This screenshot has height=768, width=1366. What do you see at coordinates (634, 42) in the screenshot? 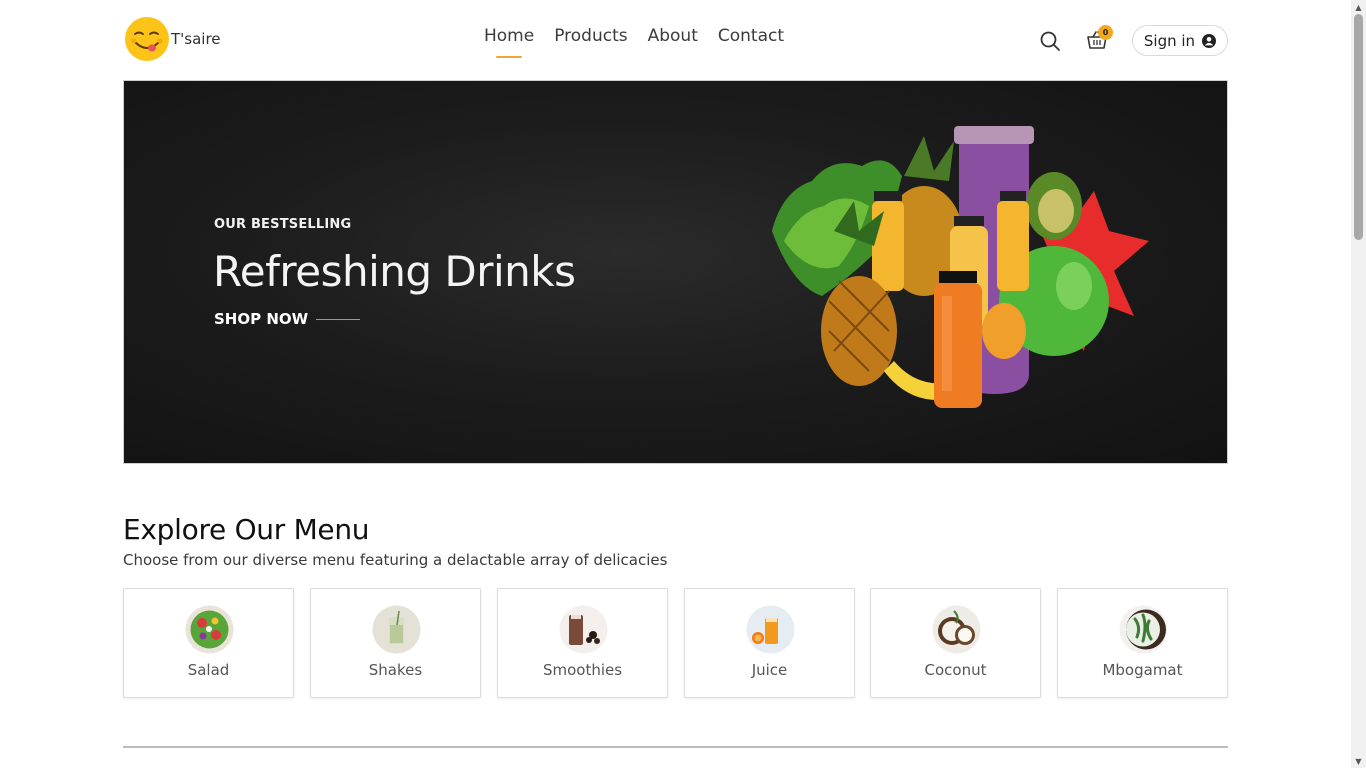
I see `main-nav: Home Products About Contact` at bounding box center [634, 42].